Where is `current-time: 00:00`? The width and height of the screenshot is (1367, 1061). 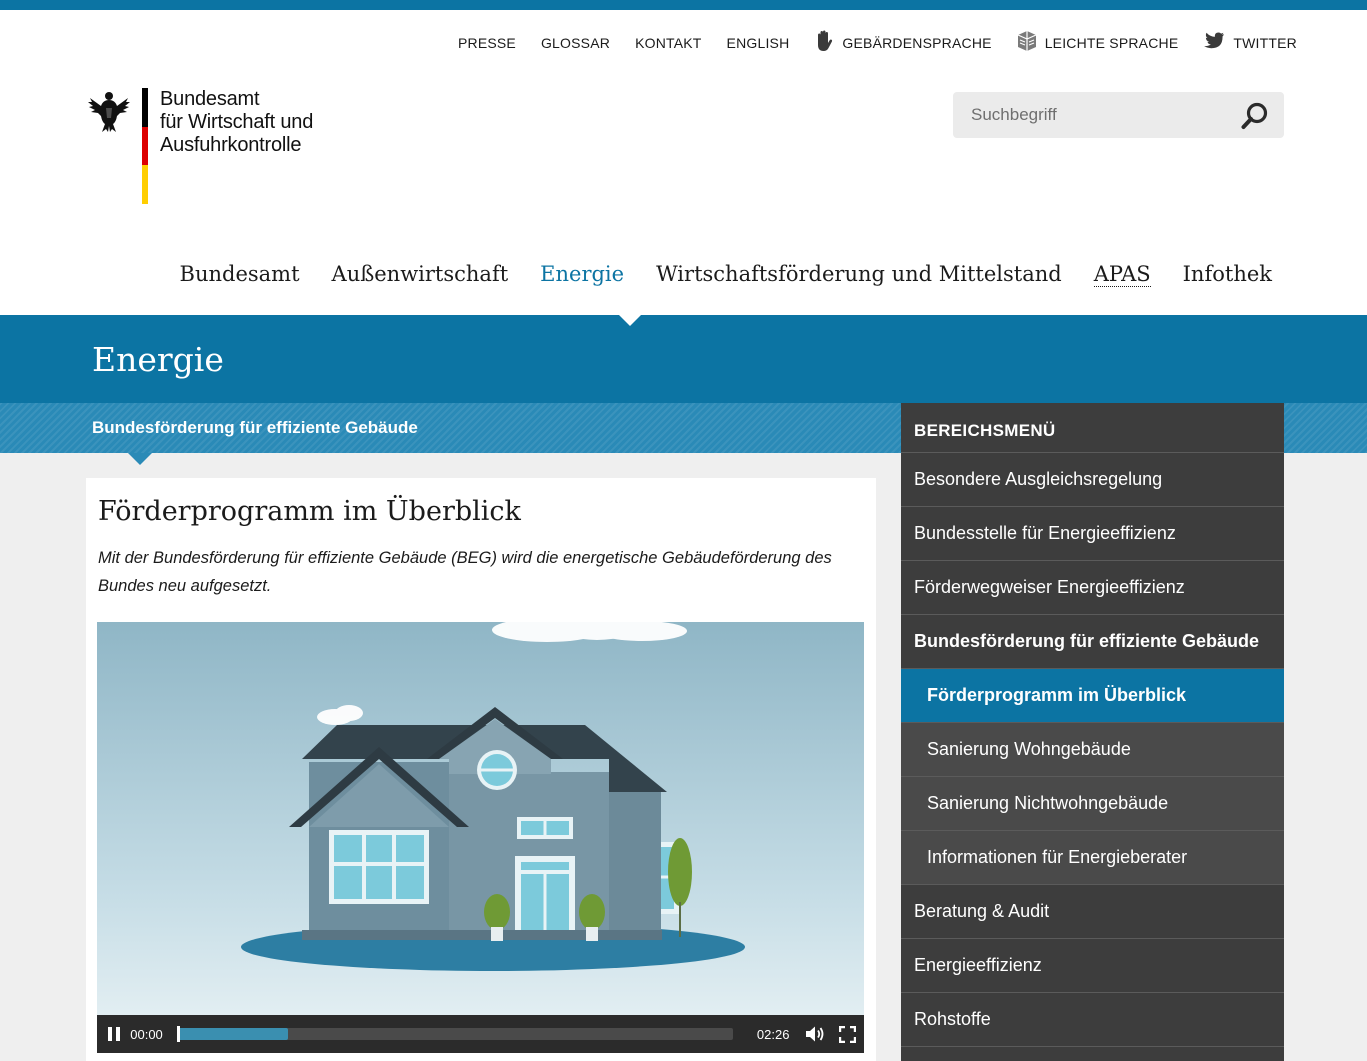
current-time: 00:00 is located at coordinates (146, 1034).